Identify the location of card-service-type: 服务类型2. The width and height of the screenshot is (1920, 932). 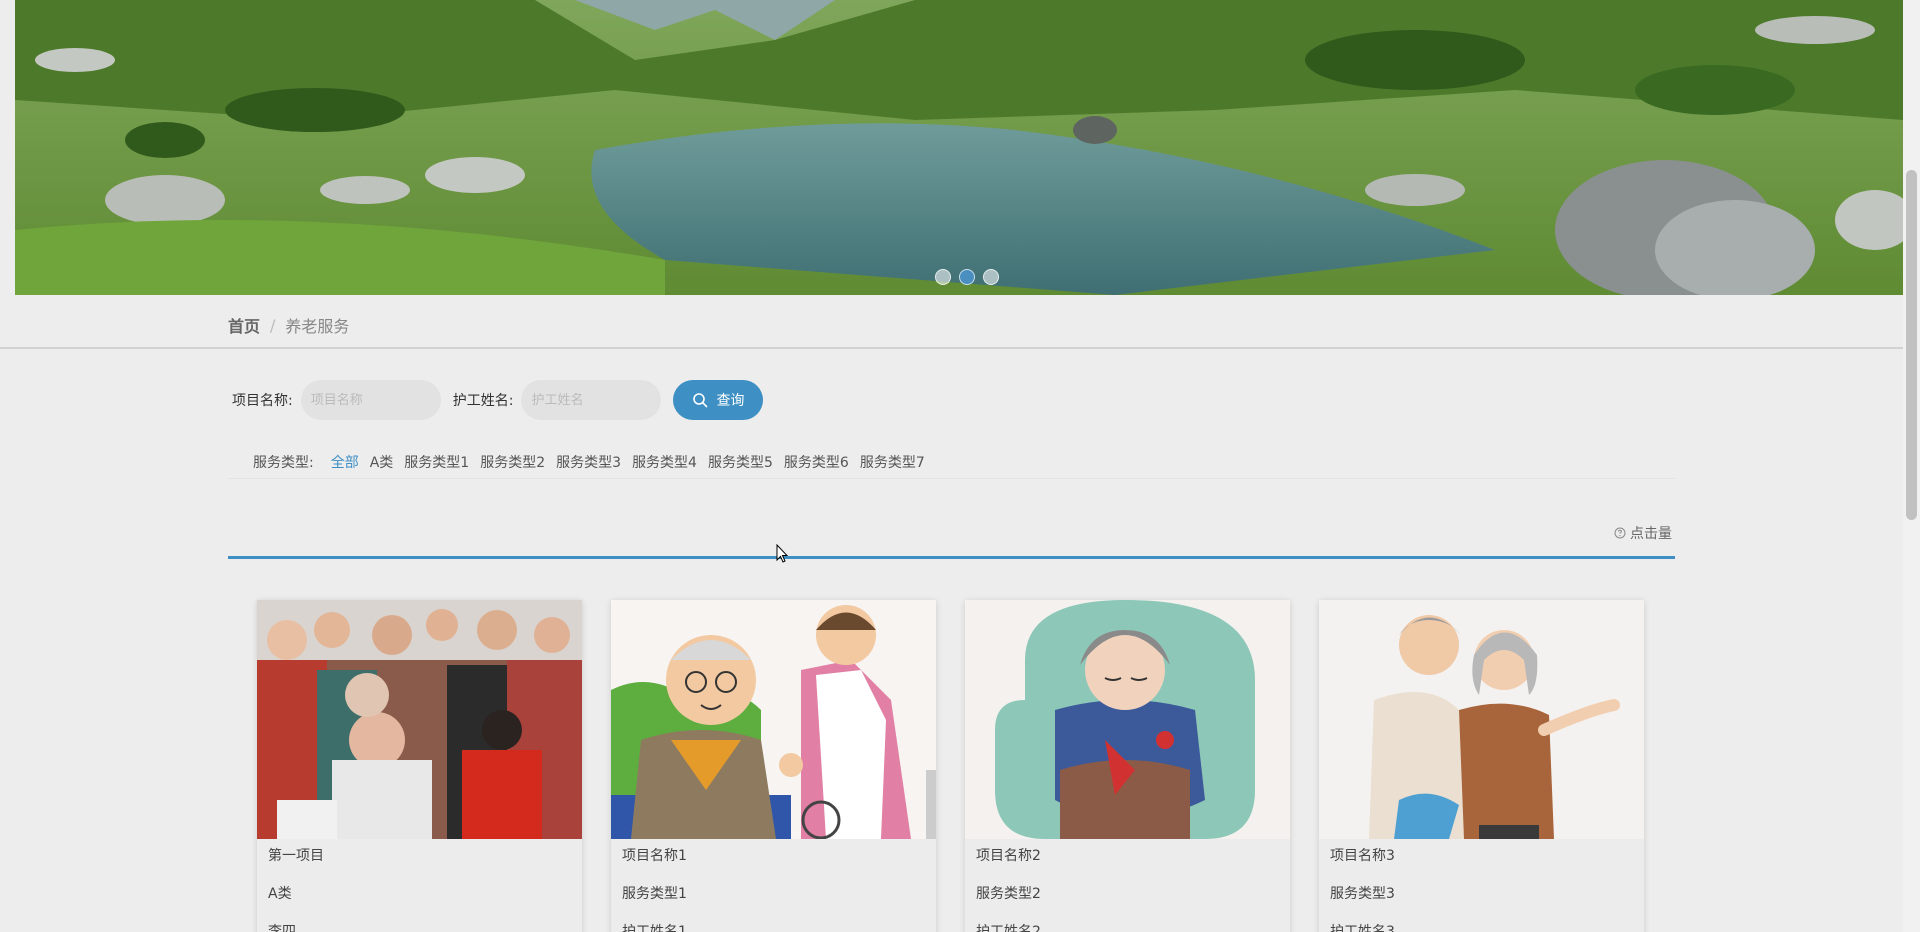
(1008, 894).